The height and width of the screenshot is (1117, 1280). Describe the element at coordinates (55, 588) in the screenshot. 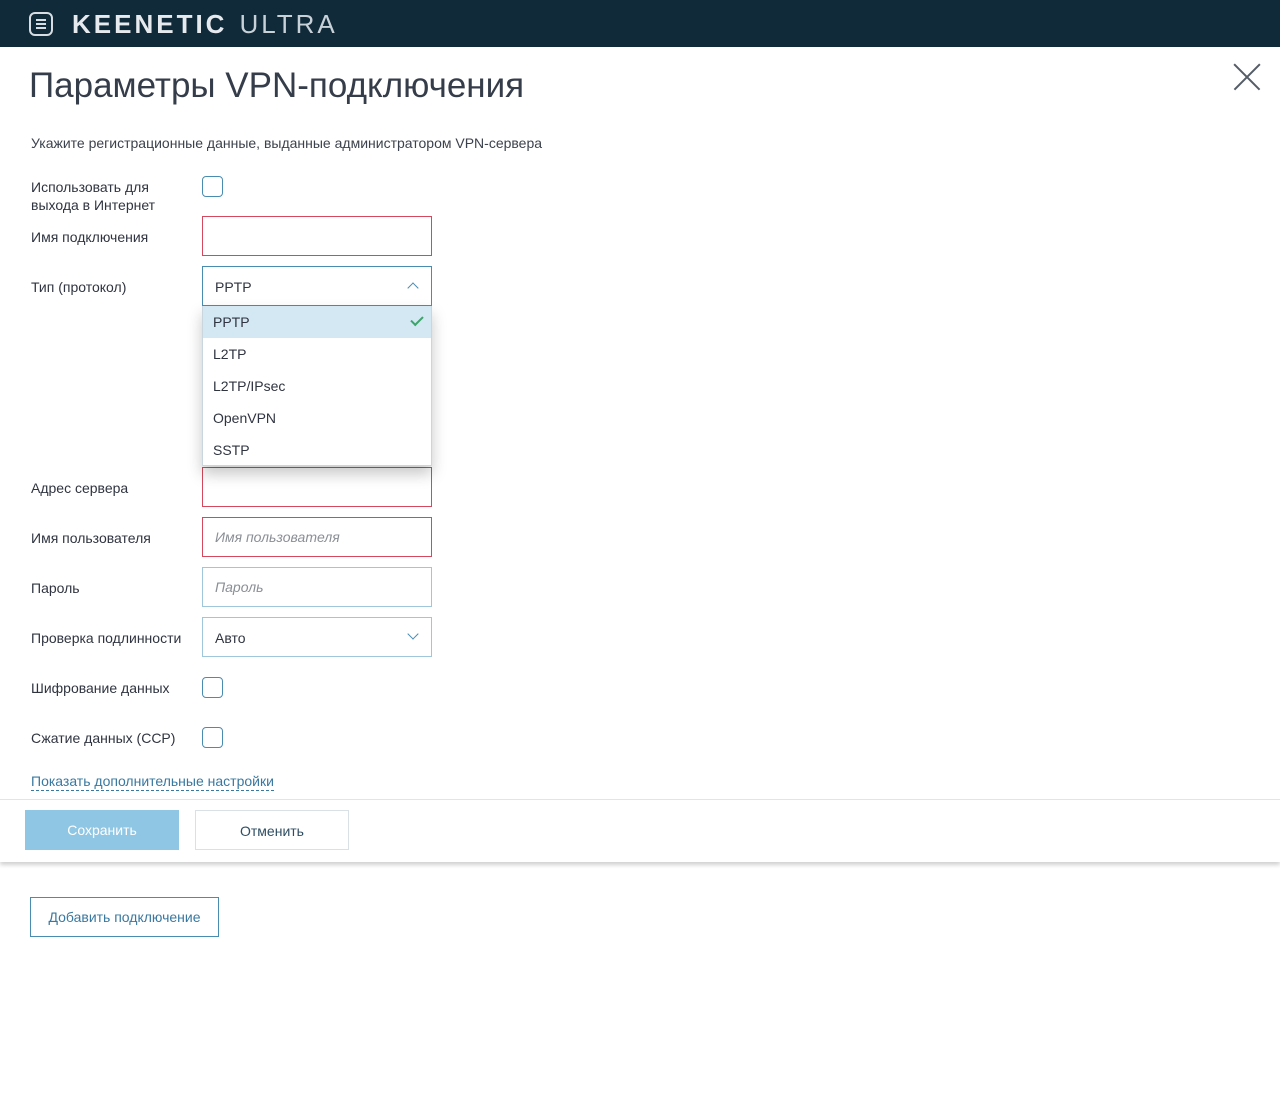

I see `password-label: Пароль` at that location.